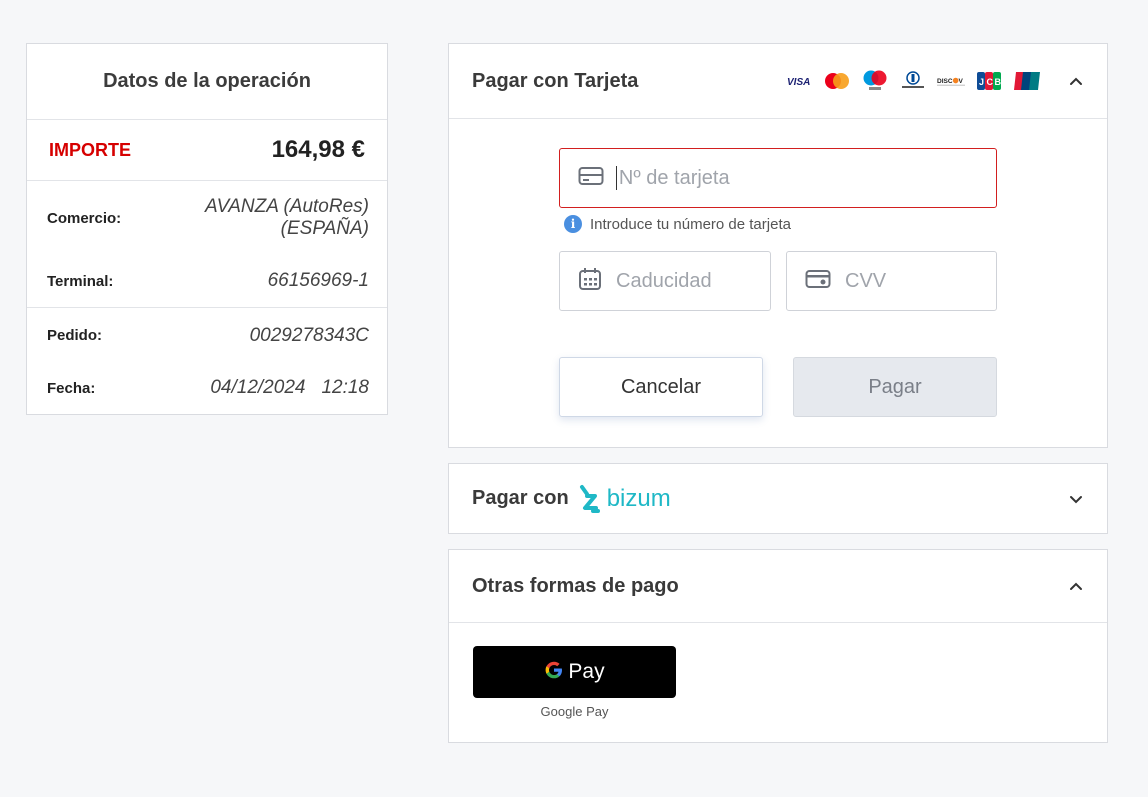 The height and width of the screenshot is (797, 1148). Describe the element at coordinates (324, 228) in the screenshot. I see `merchant-country: (ESPAÑA)` at that location.